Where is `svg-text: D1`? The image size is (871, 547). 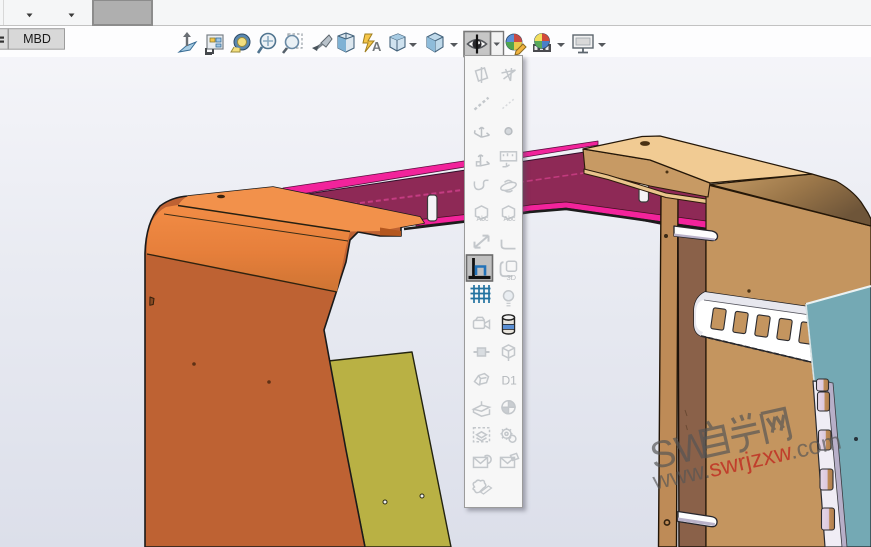
svg-text: D1 is located at coordinates (510, 381).